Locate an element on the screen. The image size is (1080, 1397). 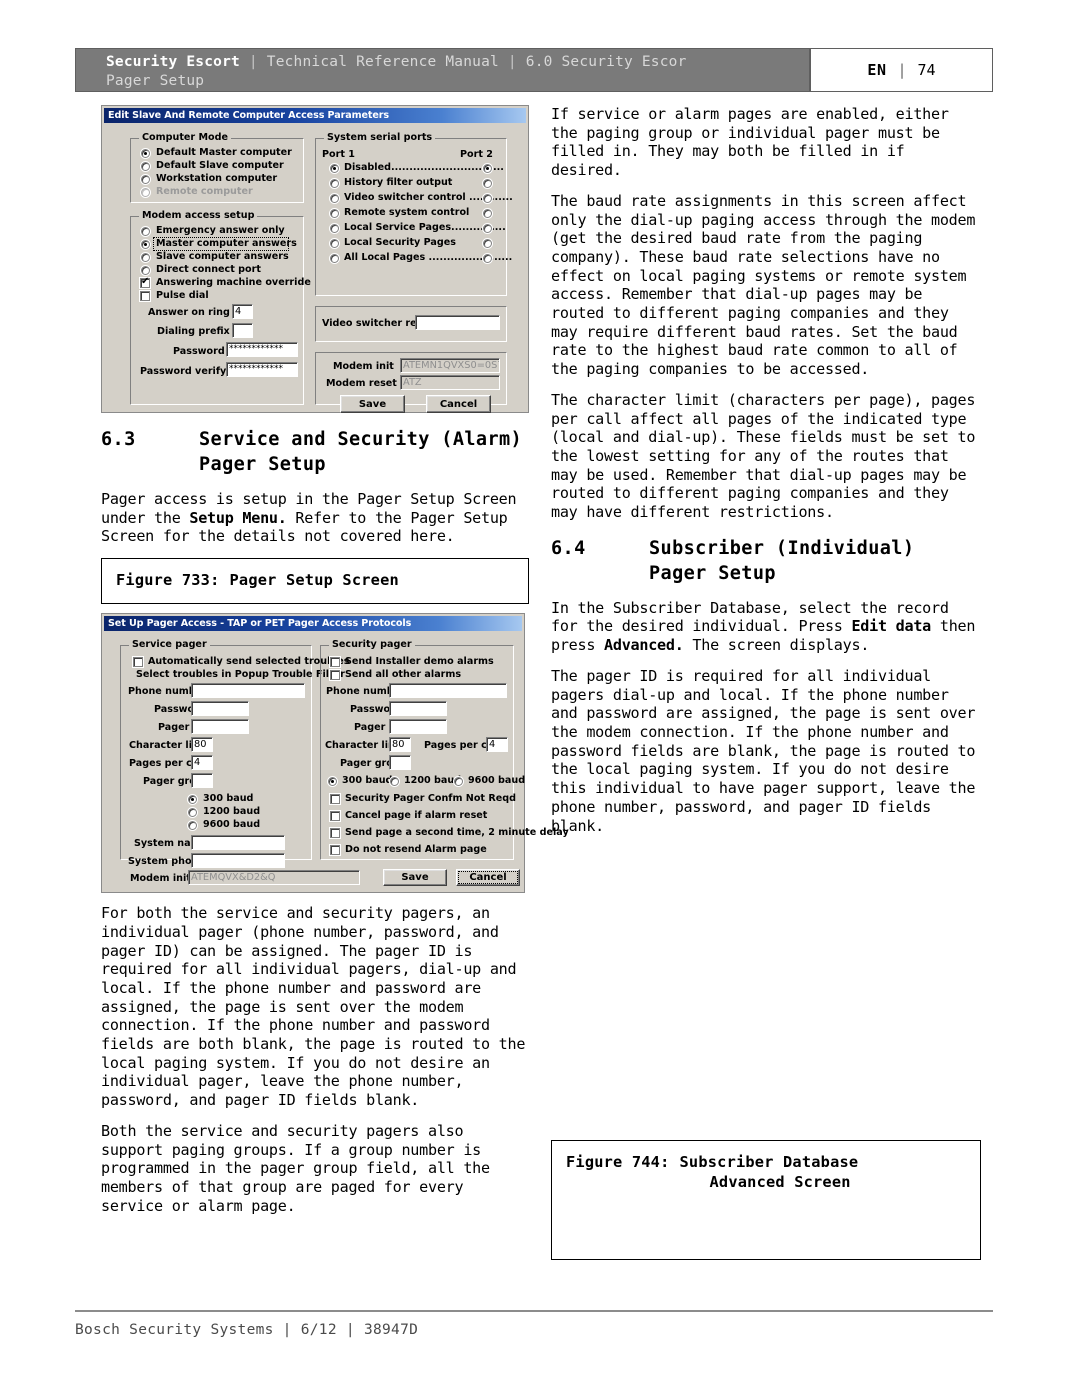
radio-port1-local-security-pages is located at coordinates (334, 243).